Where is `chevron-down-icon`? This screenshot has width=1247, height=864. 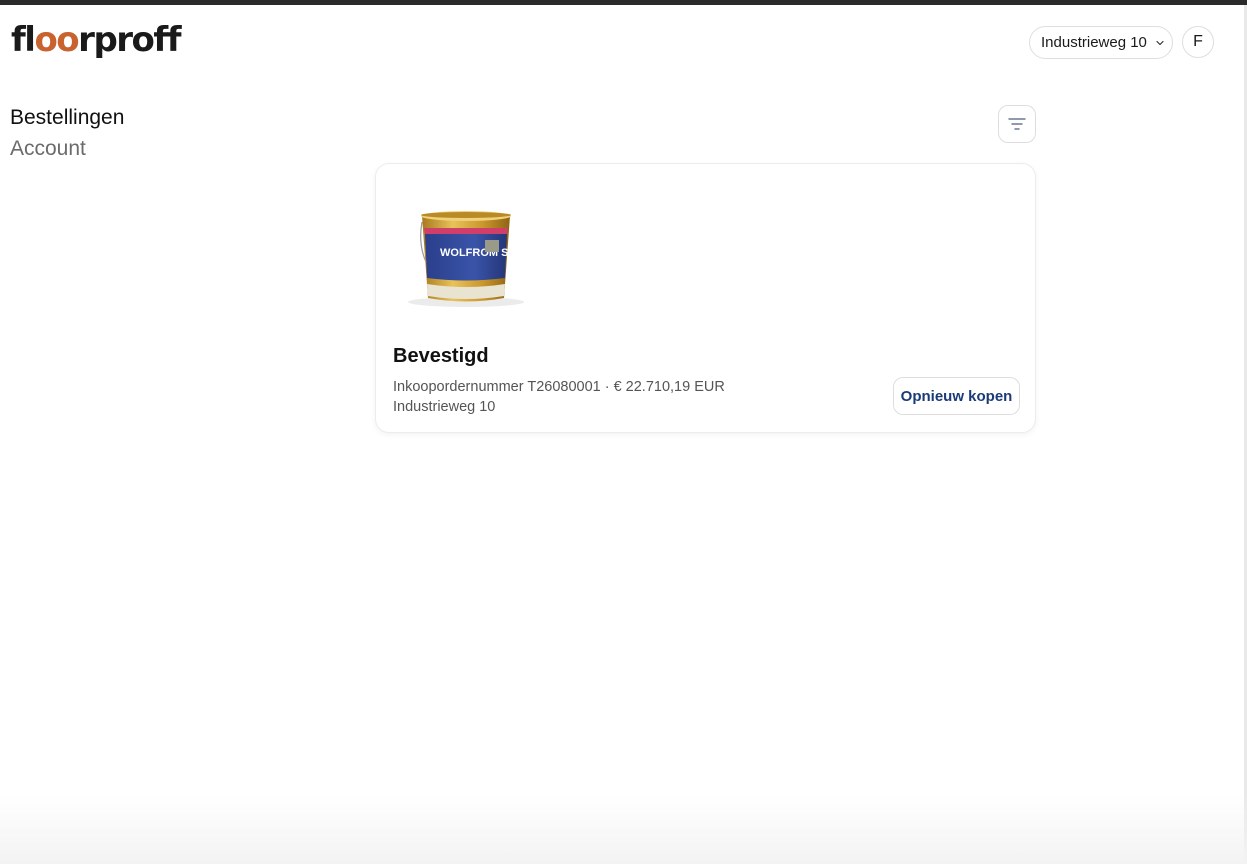
chevron-down-icon is located at coordinates (1160, 42).